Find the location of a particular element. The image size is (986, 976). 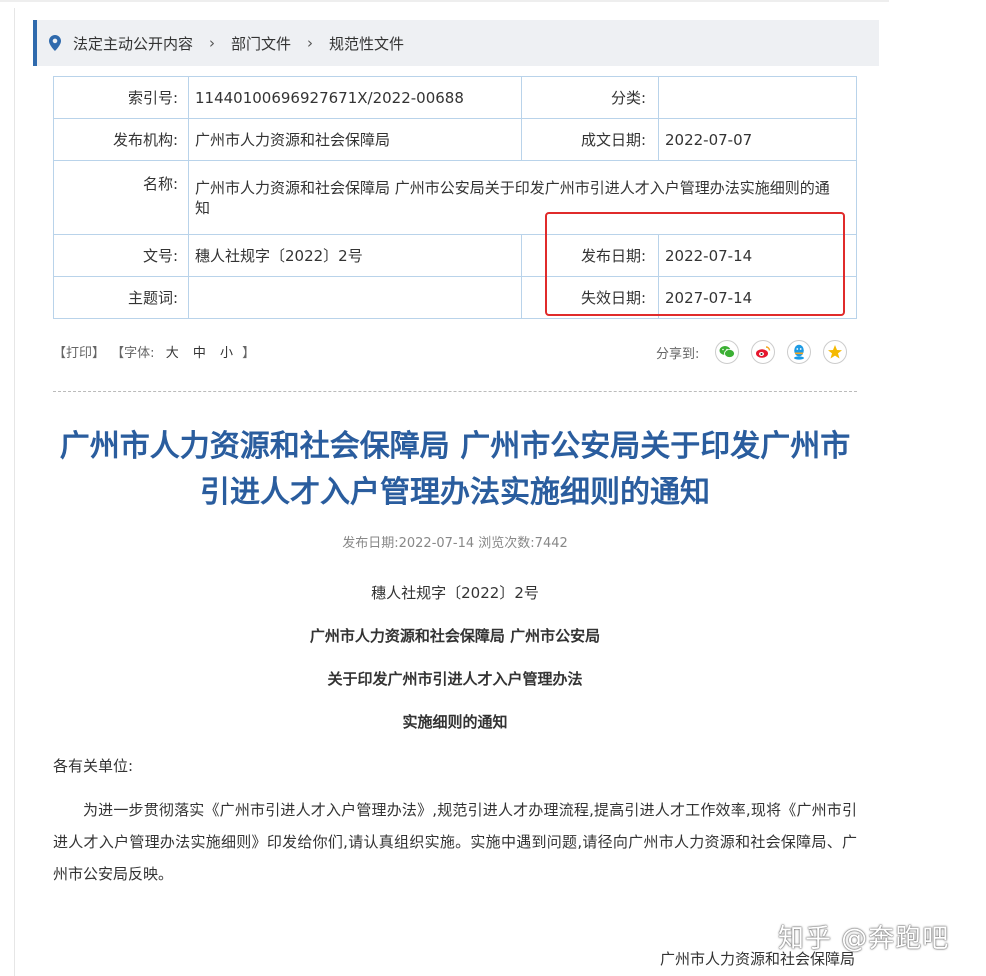

highlight-box is located at coordinates (695, 264).